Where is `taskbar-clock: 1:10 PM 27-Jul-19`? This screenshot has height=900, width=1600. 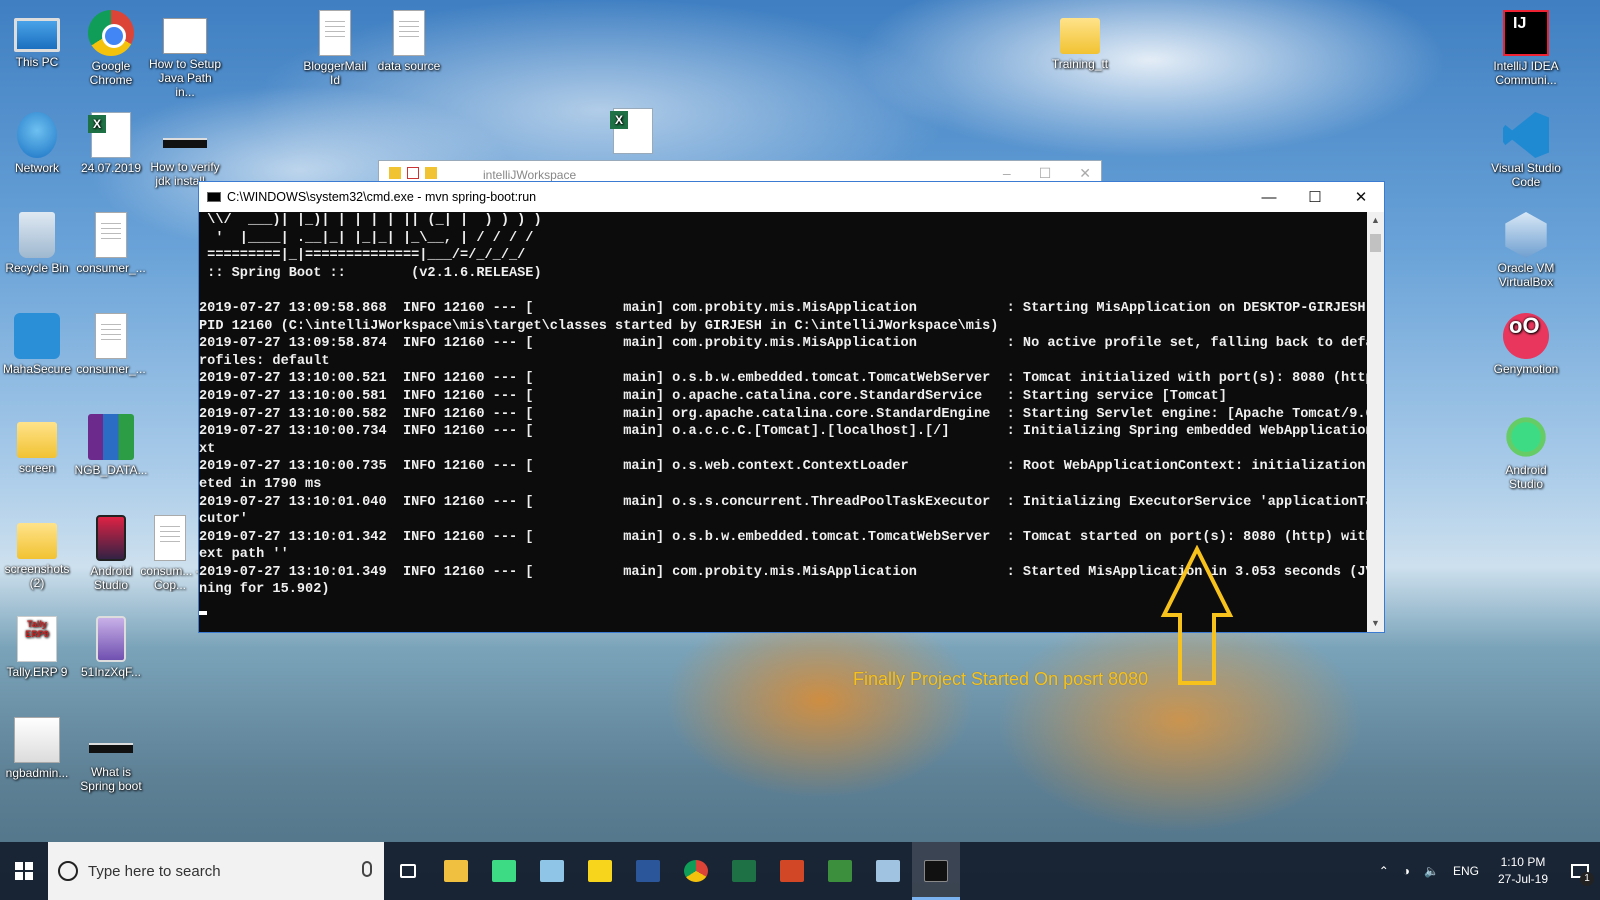
taskbar-clock: 1:10 PM 27-Jul-19 is located at coordinates (1523, 871).